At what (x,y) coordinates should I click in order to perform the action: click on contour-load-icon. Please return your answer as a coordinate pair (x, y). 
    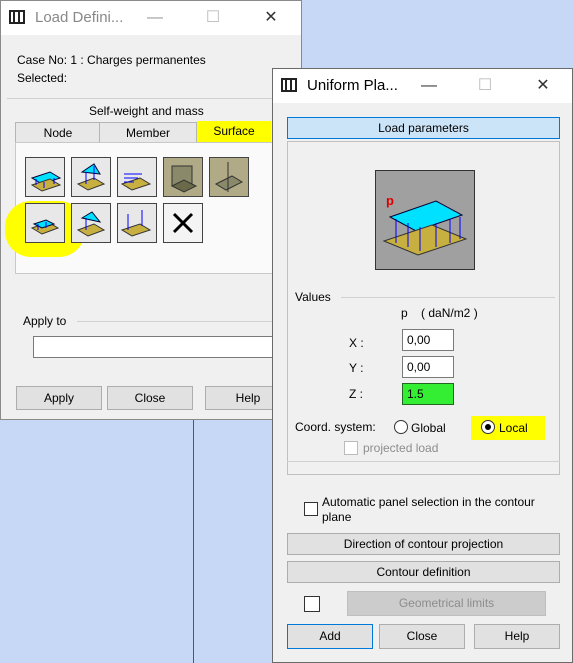
    Looking at the image, I should click on (45, 227).